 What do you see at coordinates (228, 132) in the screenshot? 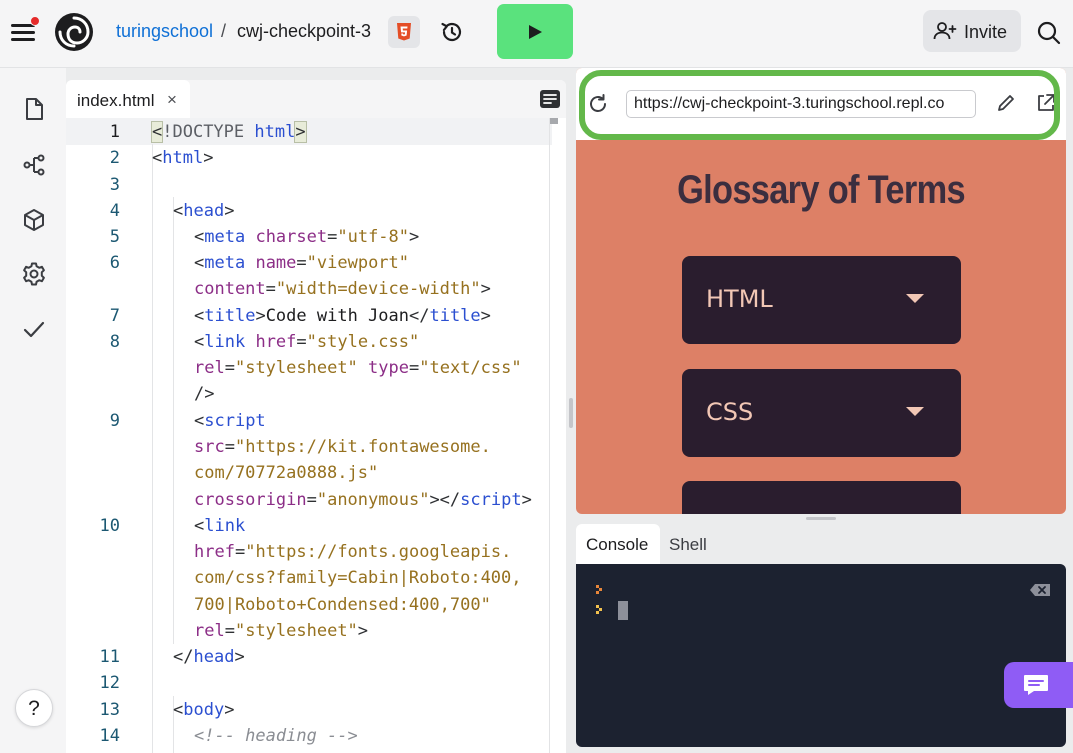
I see `code-line: <!DOCTYPE html>` at bounding box center [228, 132].